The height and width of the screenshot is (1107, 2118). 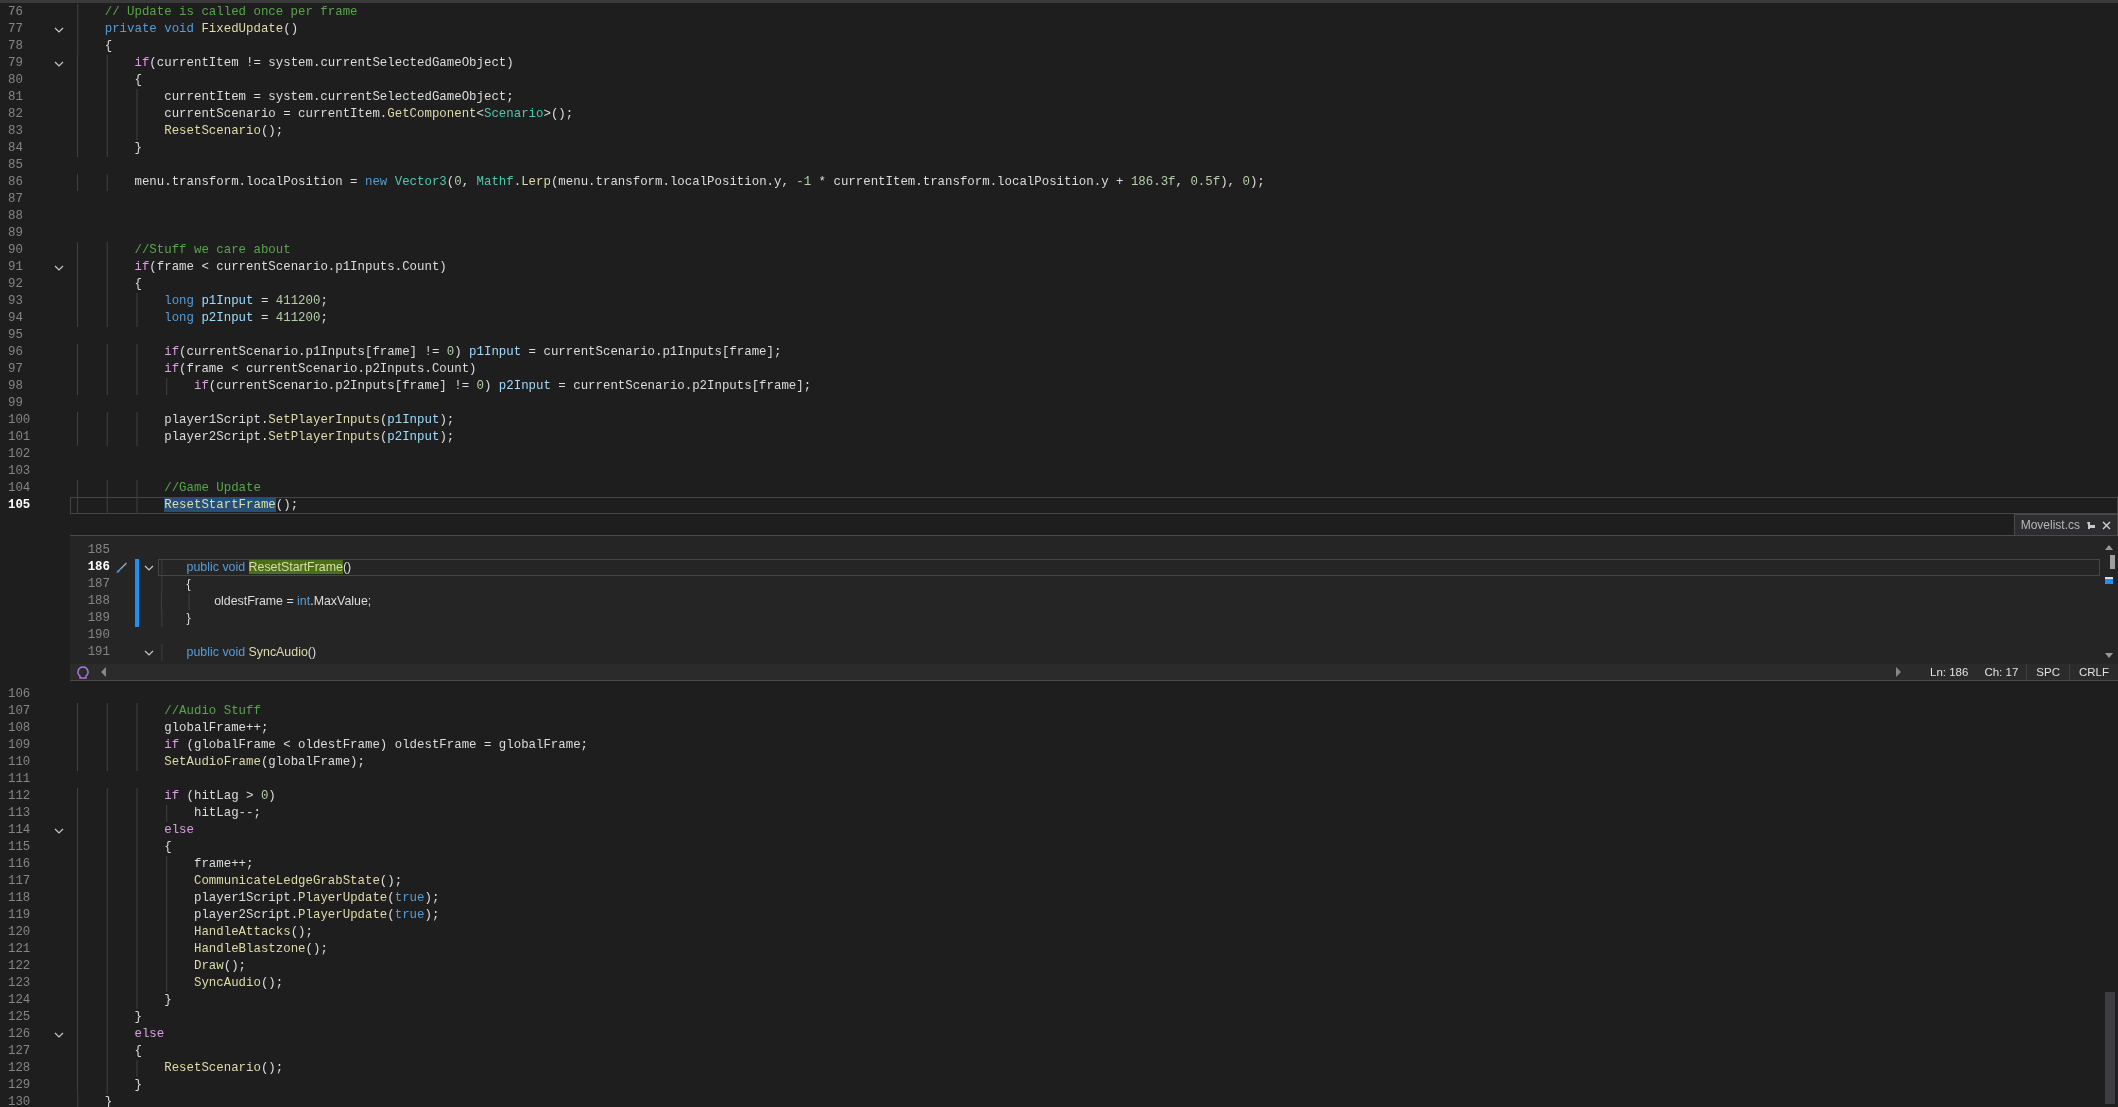 What do you see at coordinates (15, 182) in the screenshot?
I see `line-number: 86` at bounding box center [15, 182].